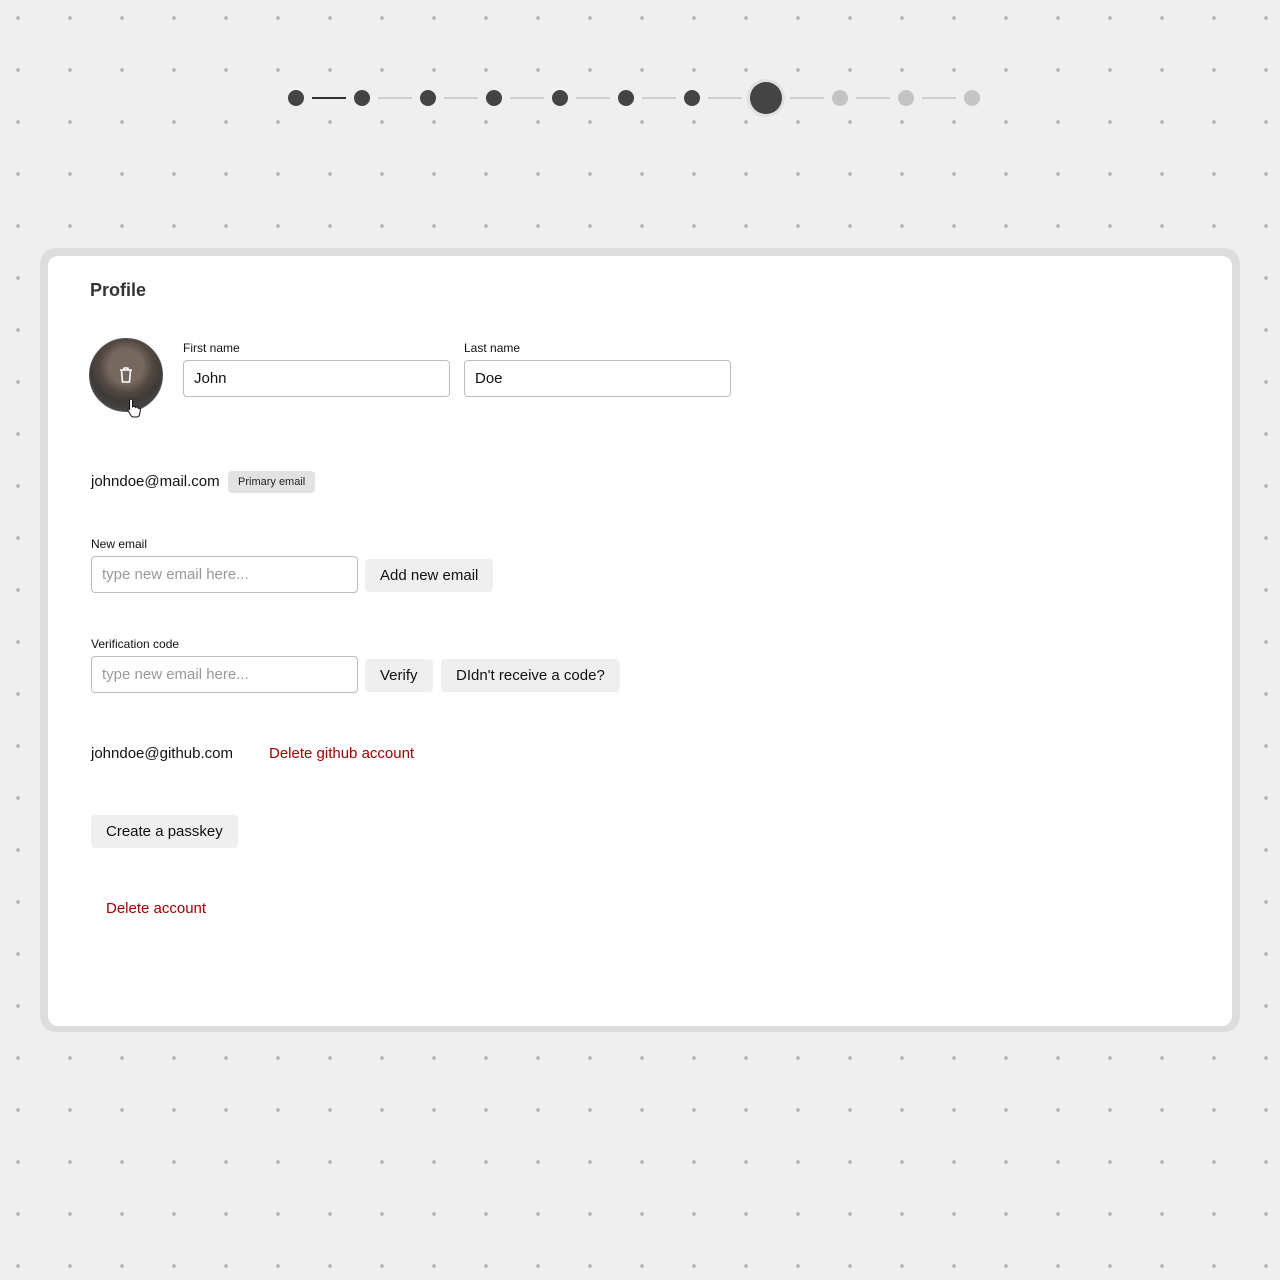 This screenshot has width=1280, height=1280. What do you see at coordinates (766, 98) in the screenshot?
I see `step-dot-current` at bounding box center [766, 98].